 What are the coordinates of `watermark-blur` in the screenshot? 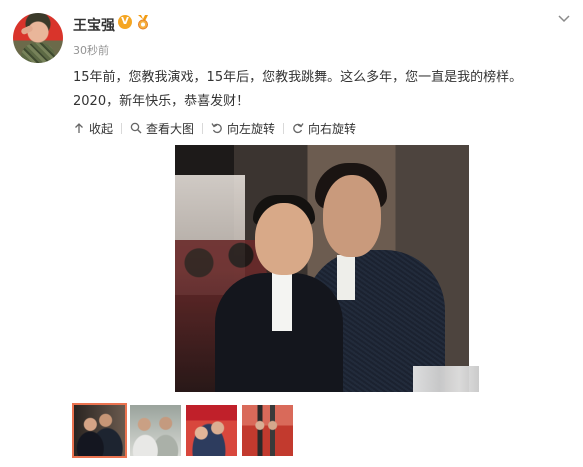 It's located at (446, 379).